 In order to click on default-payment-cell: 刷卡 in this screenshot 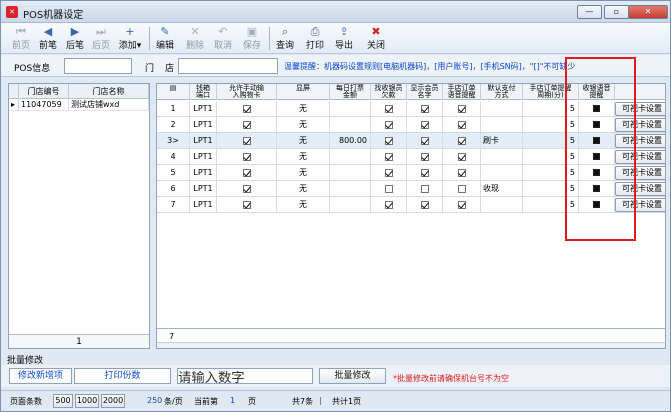, I will do `click(502, 140)`.